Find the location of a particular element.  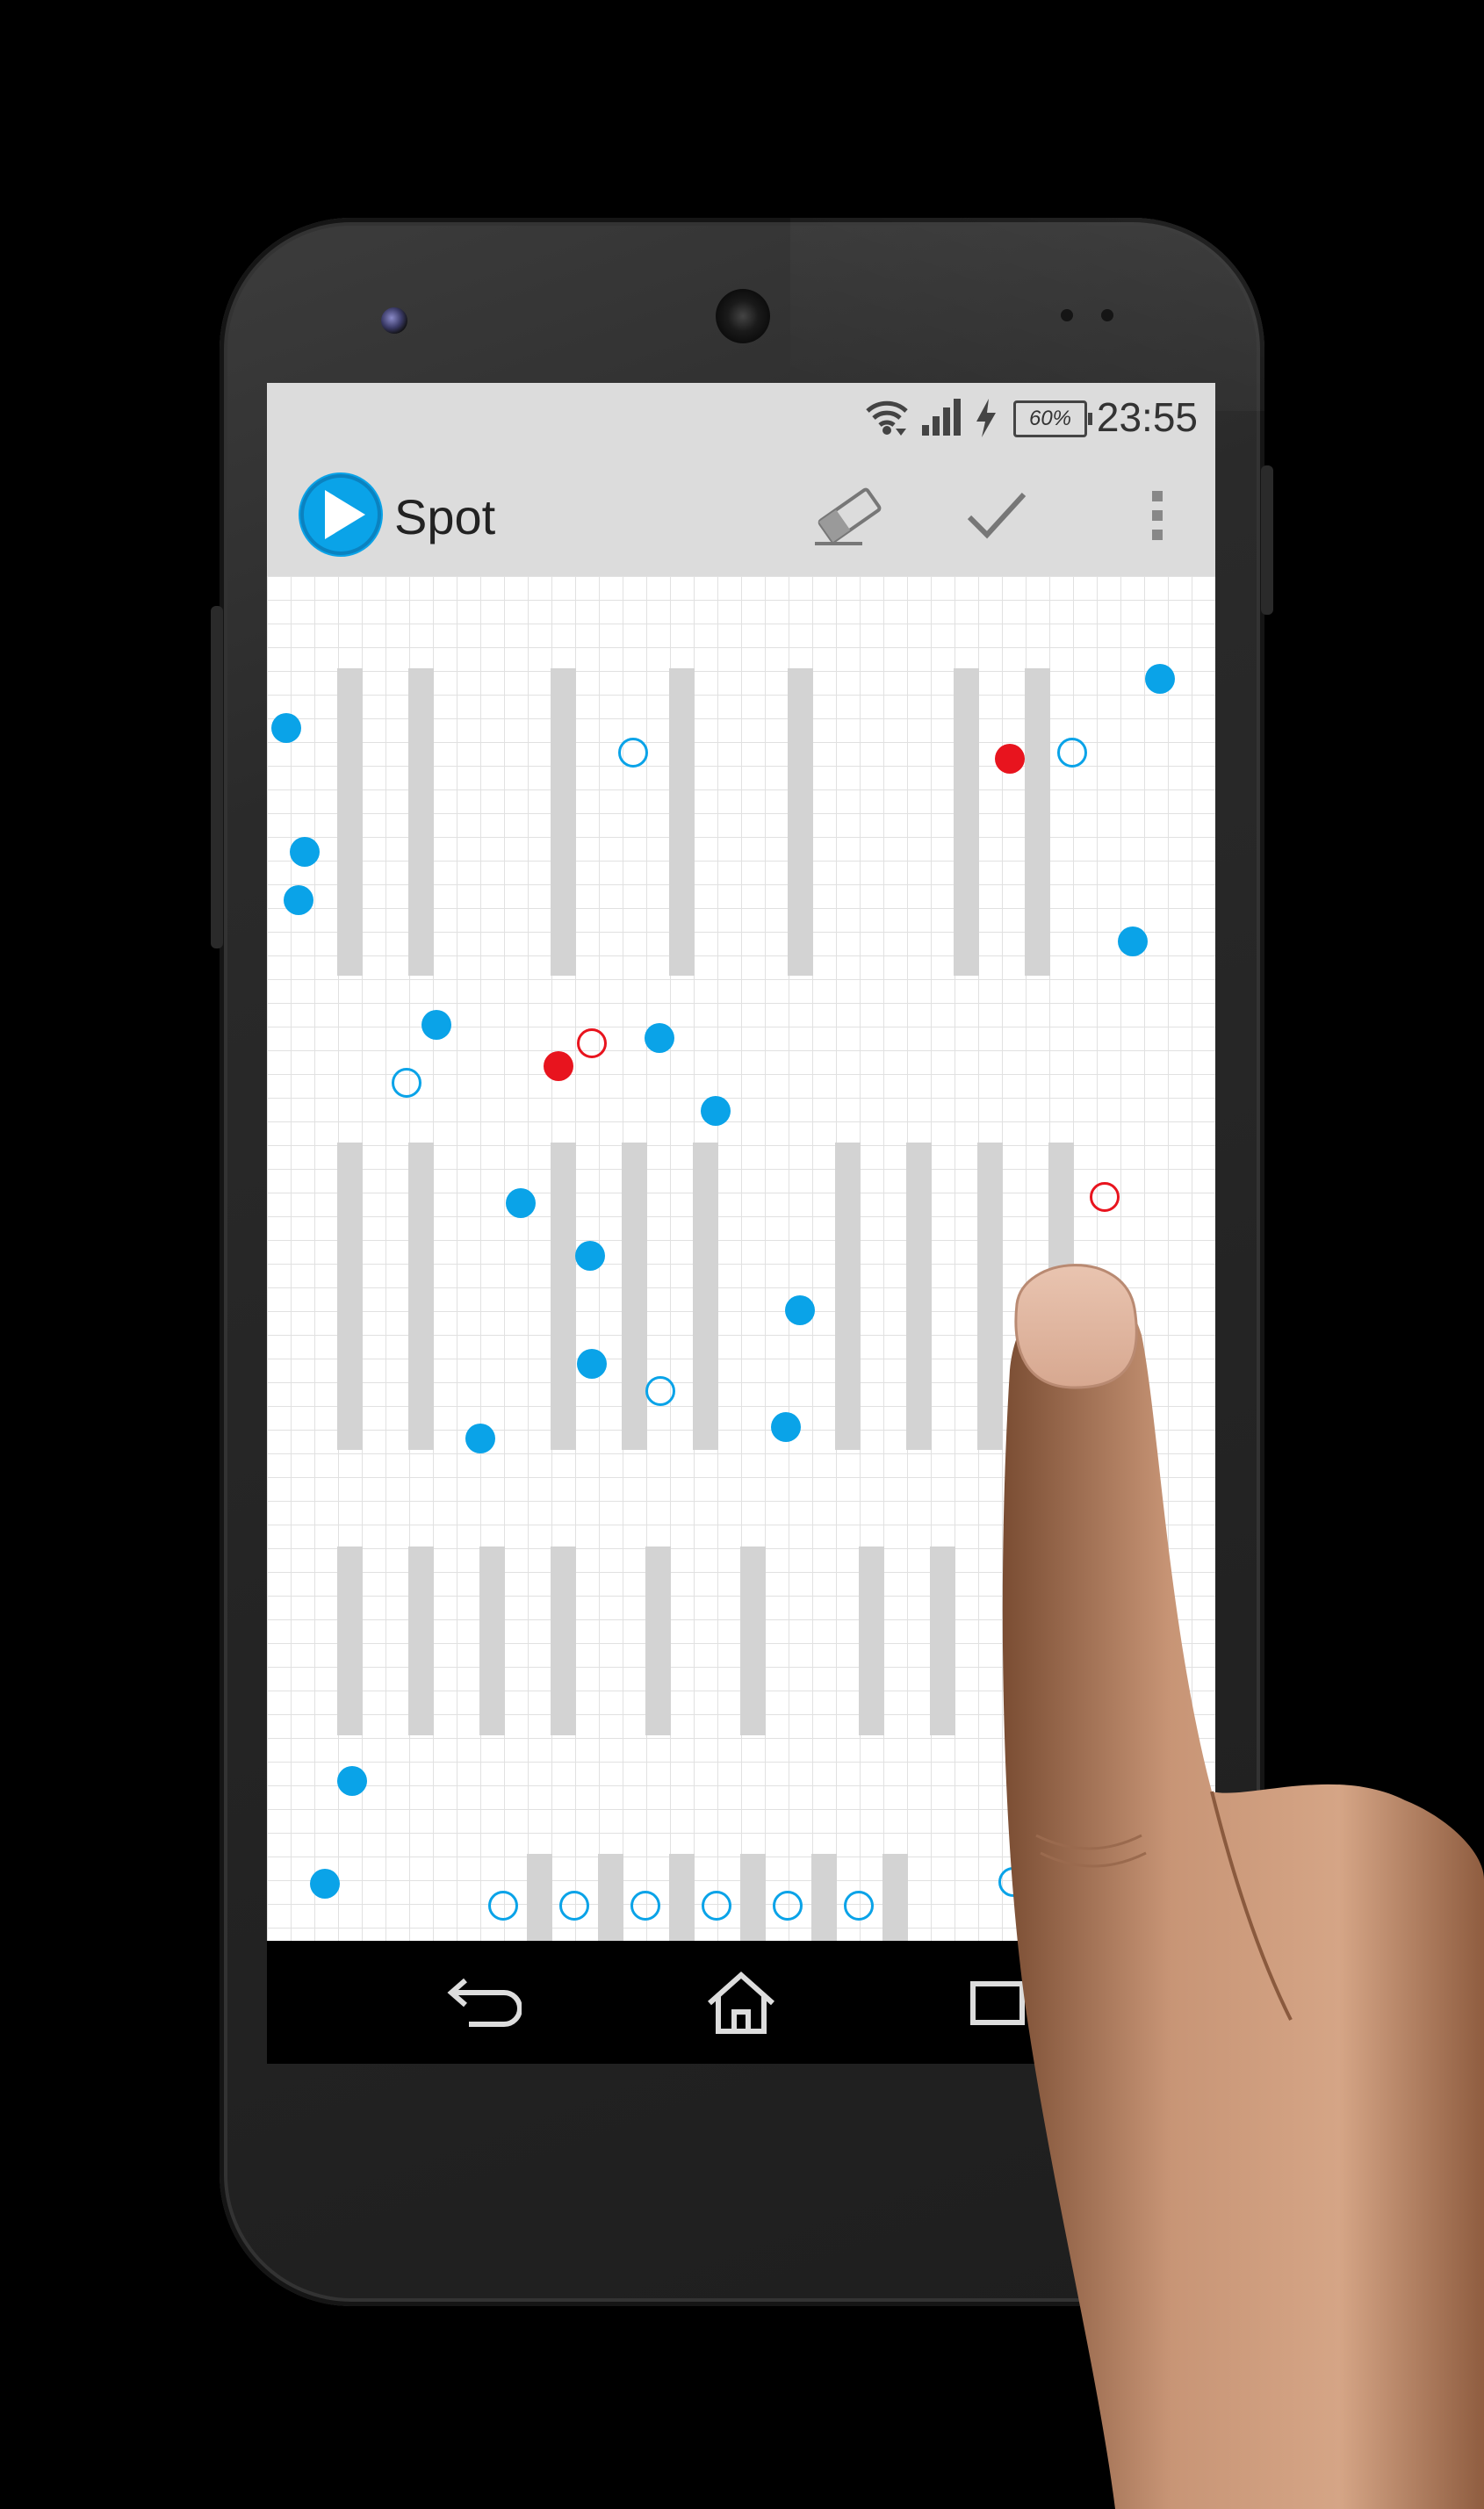

overflow-menu-icon is located at coordinates (1157, 515).